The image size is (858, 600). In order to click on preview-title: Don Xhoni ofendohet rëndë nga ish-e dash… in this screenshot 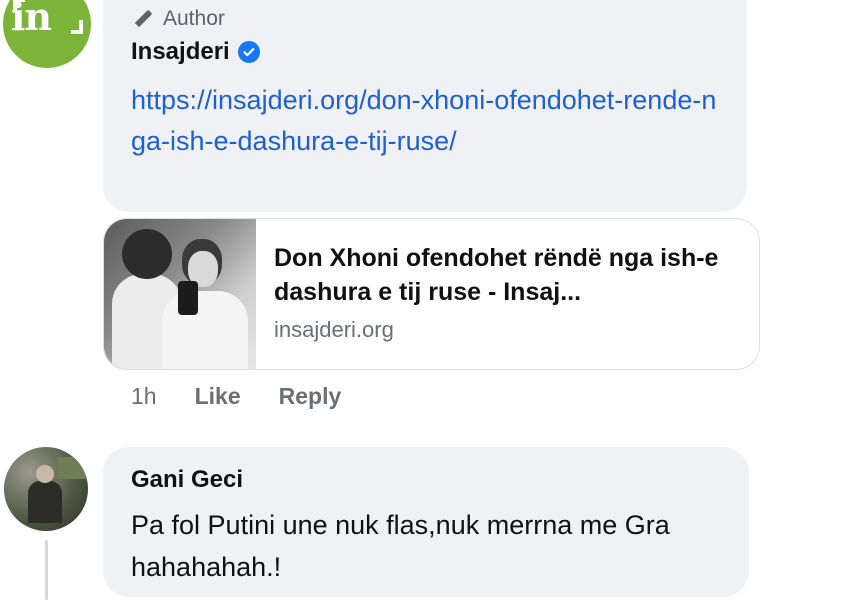, I will do `click(496, 275)`.